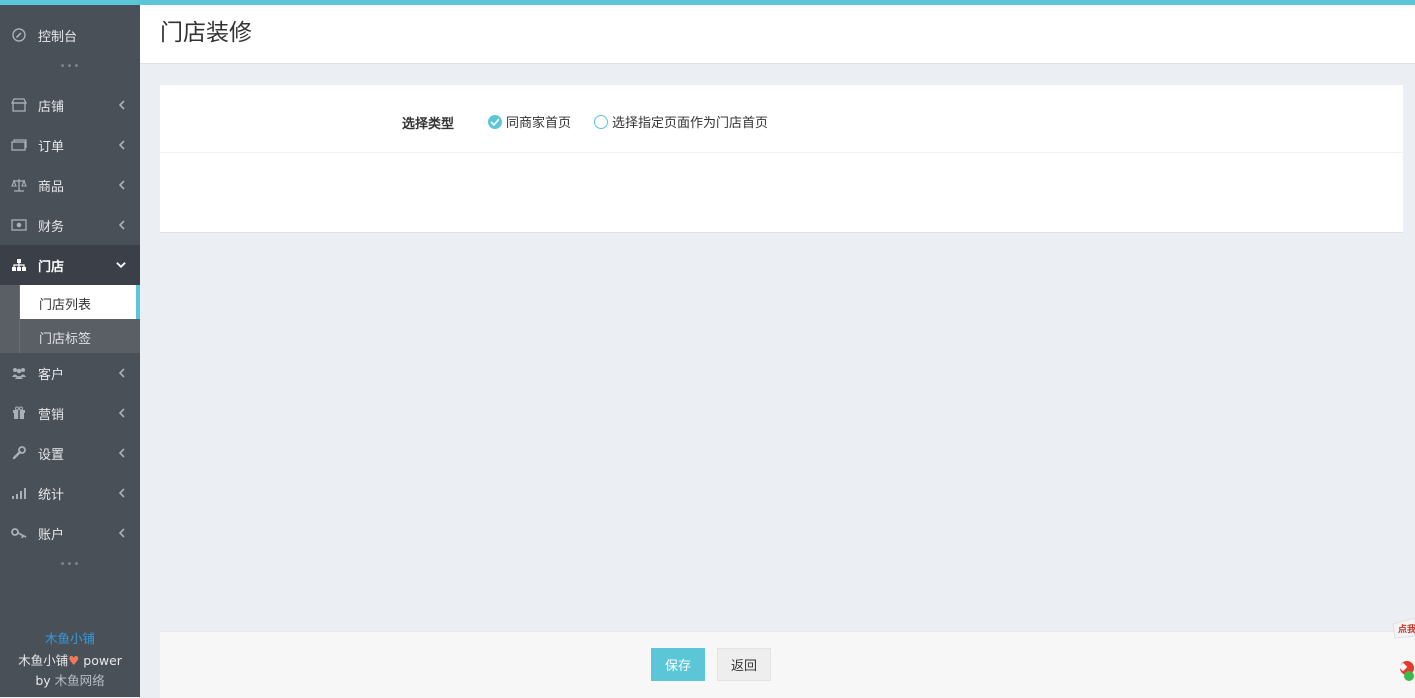 Image resolution: width=1415 pixels, height=698 pixels. Describe the element at coordinates (70, 533) in the screenshot. I see `sidebar-item-account: 账户` at that location.